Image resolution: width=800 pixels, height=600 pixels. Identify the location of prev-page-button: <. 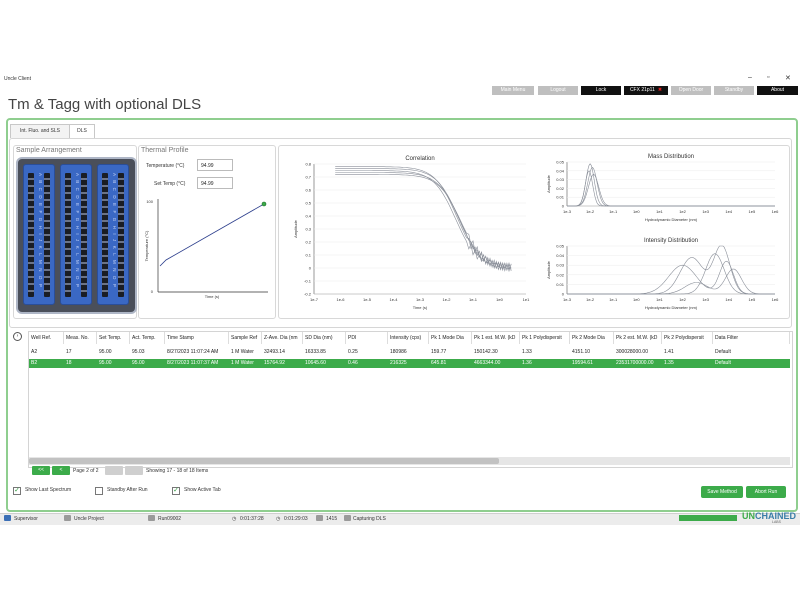
(61, 470).